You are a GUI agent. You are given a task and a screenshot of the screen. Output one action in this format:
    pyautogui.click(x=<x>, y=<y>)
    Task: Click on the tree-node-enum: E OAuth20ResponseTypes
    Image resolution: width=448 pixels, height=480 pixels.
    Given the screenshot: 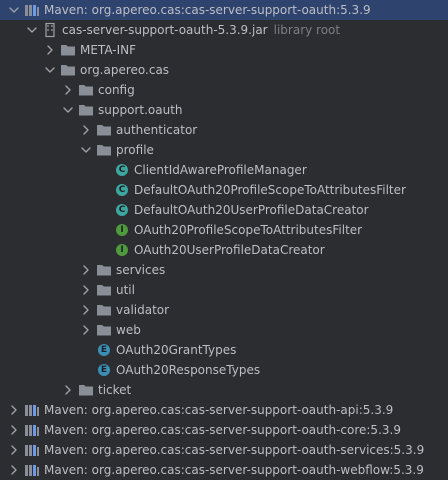 What is the action you would take?
    pyautogui.click(x=224, y=370)
    